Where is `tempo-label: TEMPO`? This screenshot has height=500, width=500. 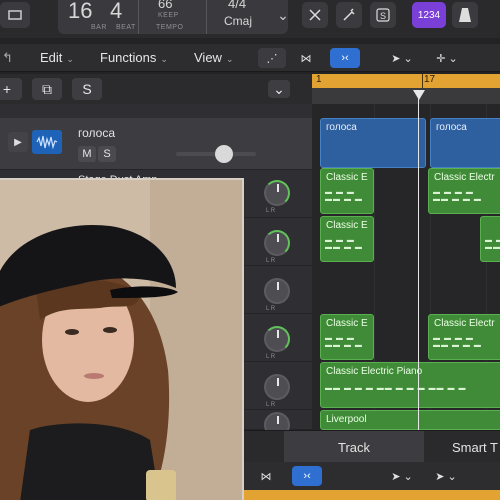 tempo-label: TEMPO is located at coordinates (170, 27).